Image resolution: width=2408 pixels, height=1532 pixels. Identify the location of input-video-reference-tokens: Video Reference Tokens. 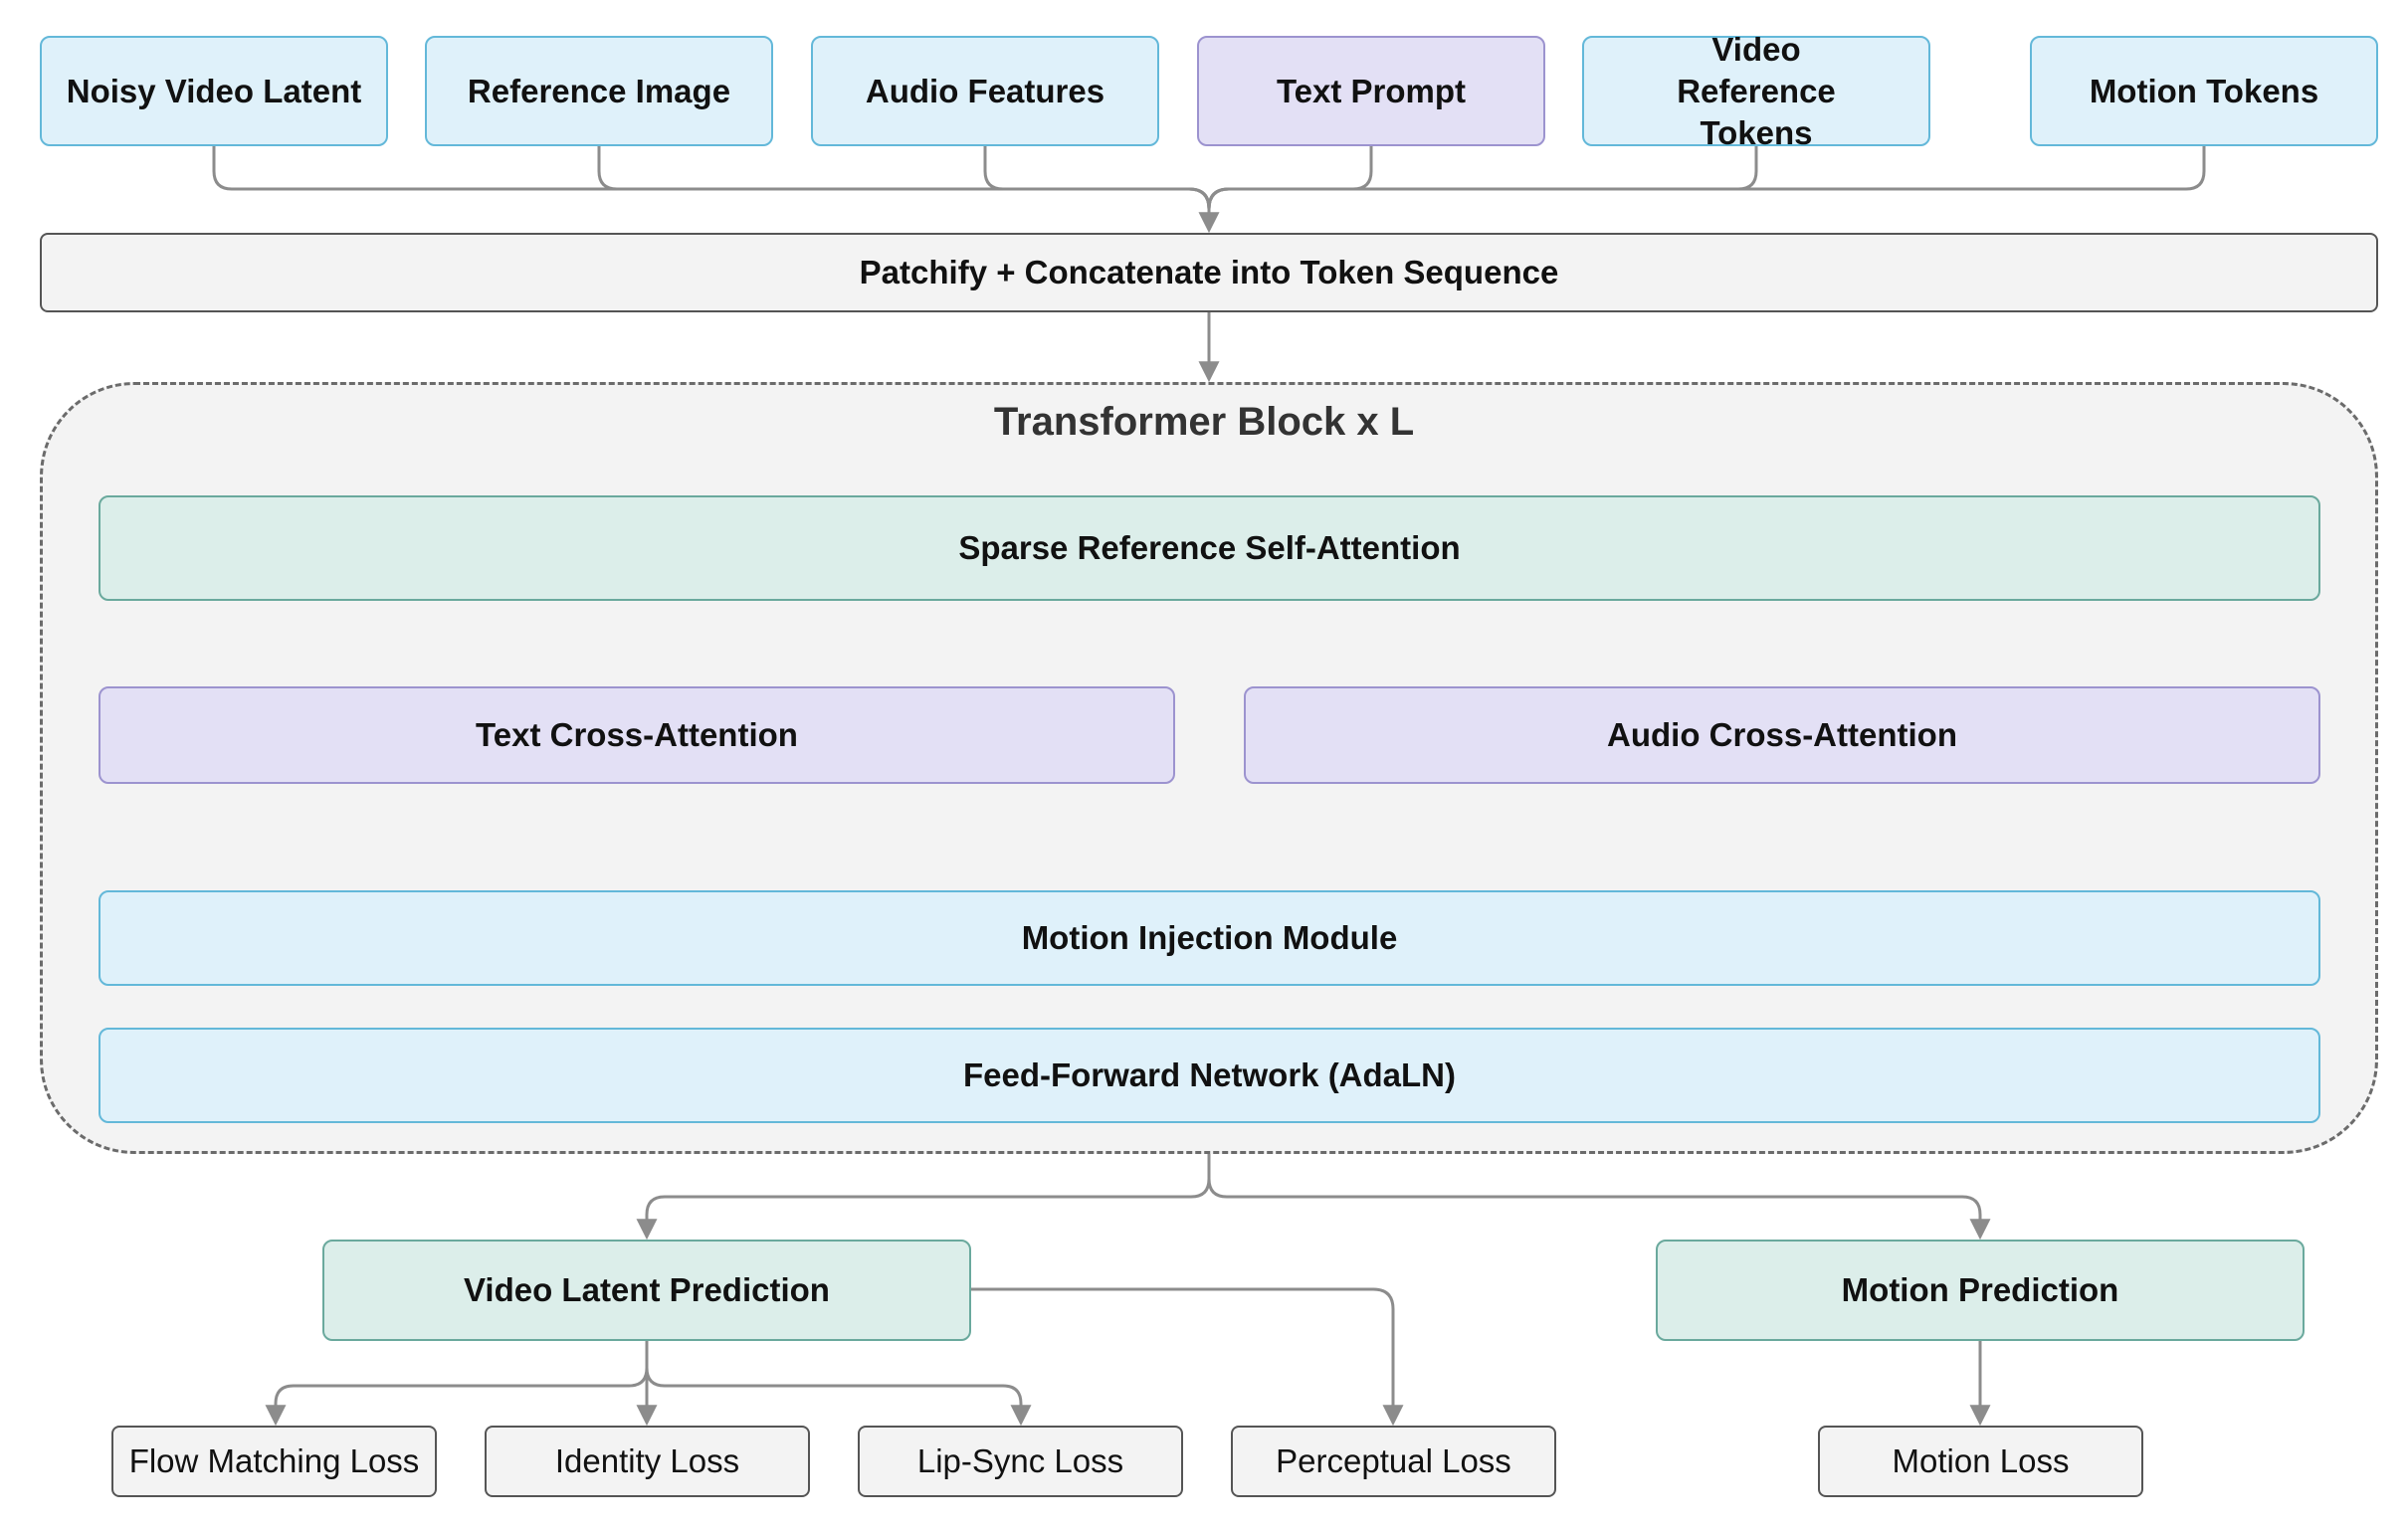
(1756, 91).